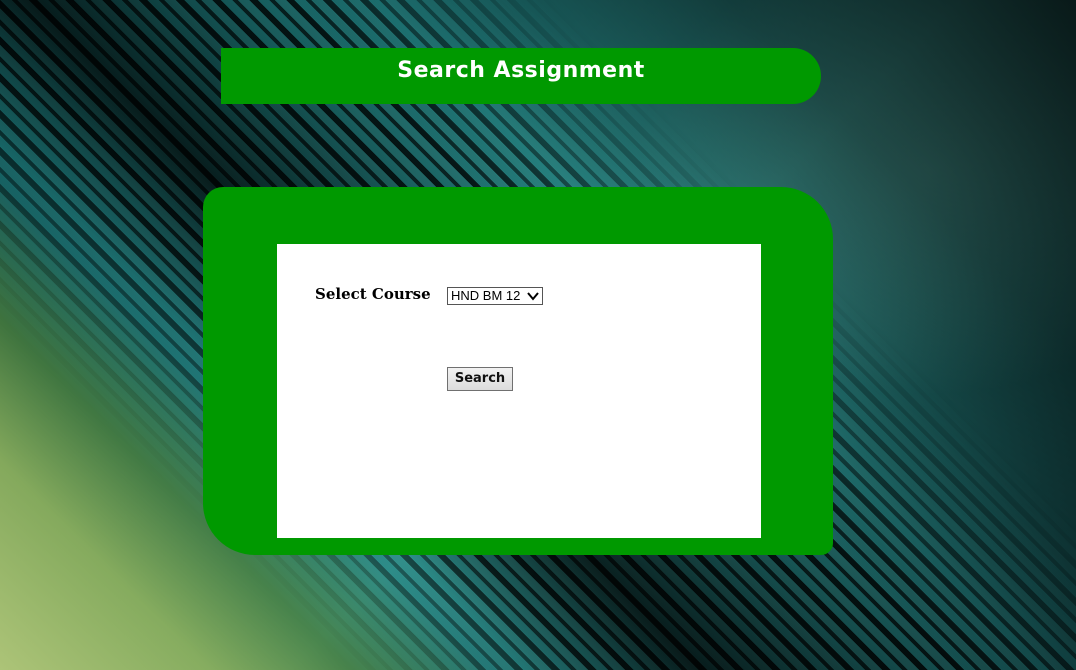 The image size is (1076, 670). I want to click on page-header: Search Assignment, so click(521, 76).